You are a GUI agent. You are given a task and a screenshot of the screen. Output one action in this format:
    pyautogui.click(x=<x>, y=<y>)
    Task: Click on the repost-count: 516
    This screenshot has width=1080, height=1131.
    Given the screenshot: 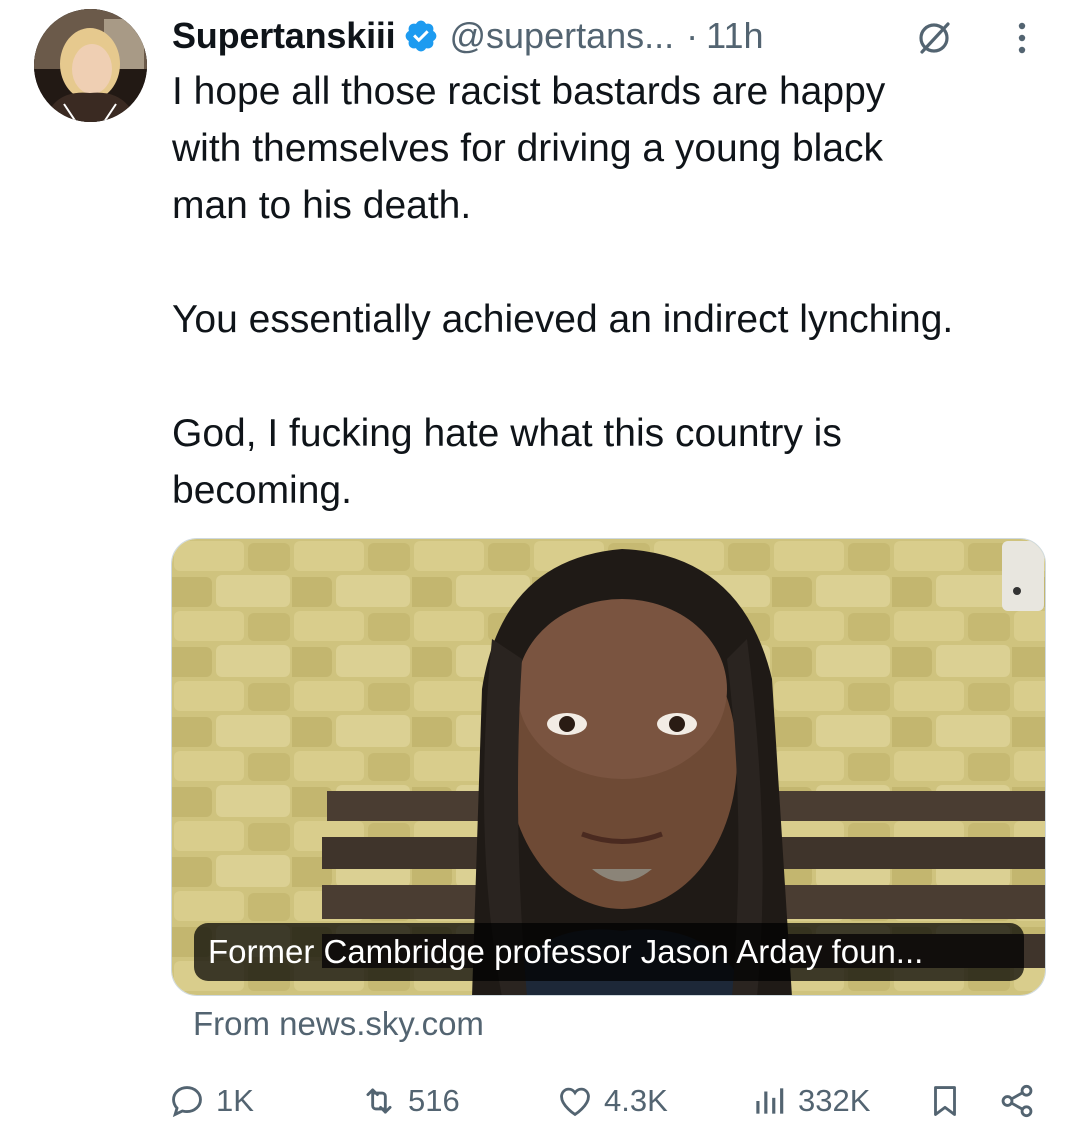 What is the action you would take?
    pyautogui.click(x=434, y=1100)
    